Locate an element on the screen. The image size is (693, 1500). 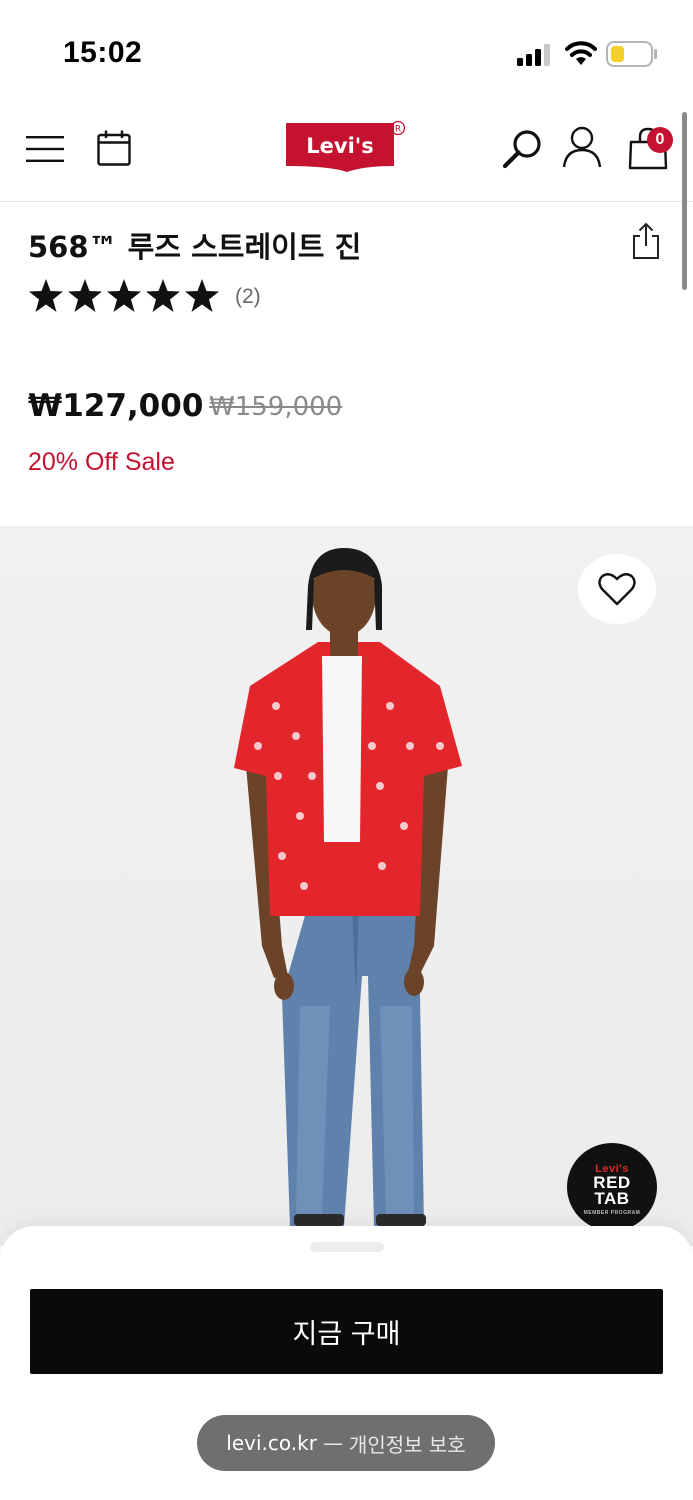
site-header: Levi's R is located at coordinates (346, 151).